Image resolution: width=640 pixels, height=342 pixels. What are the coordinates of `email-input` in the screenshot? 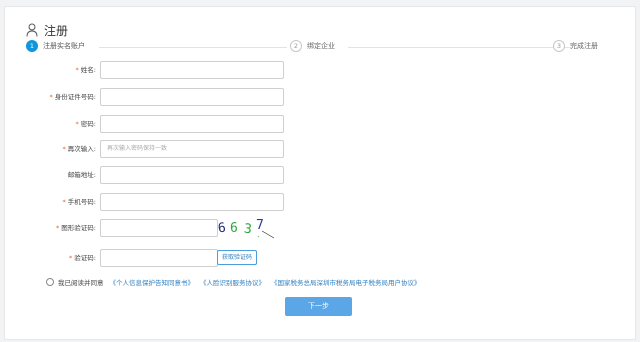 It's located at (192, 175).